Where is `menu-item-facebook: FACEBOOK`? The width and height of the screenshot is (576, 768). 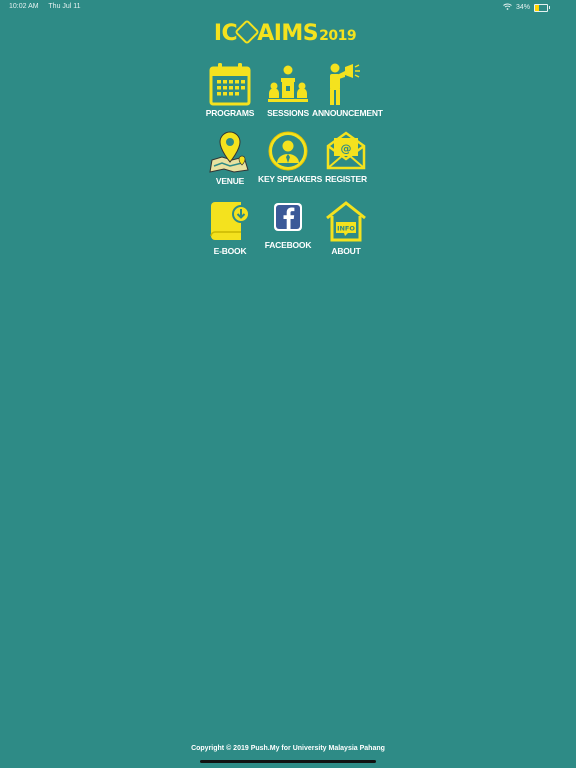 menu-item-facebook: FACEBOOK is located at coordinates (288, 225).